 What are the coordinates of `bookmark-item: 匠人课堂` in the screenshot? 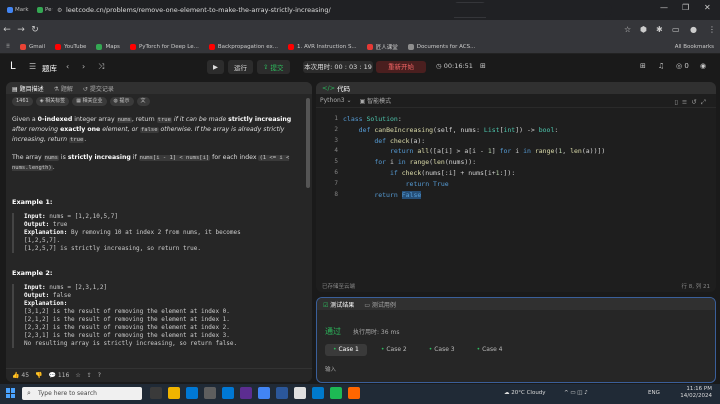 It's located at (382, 47).